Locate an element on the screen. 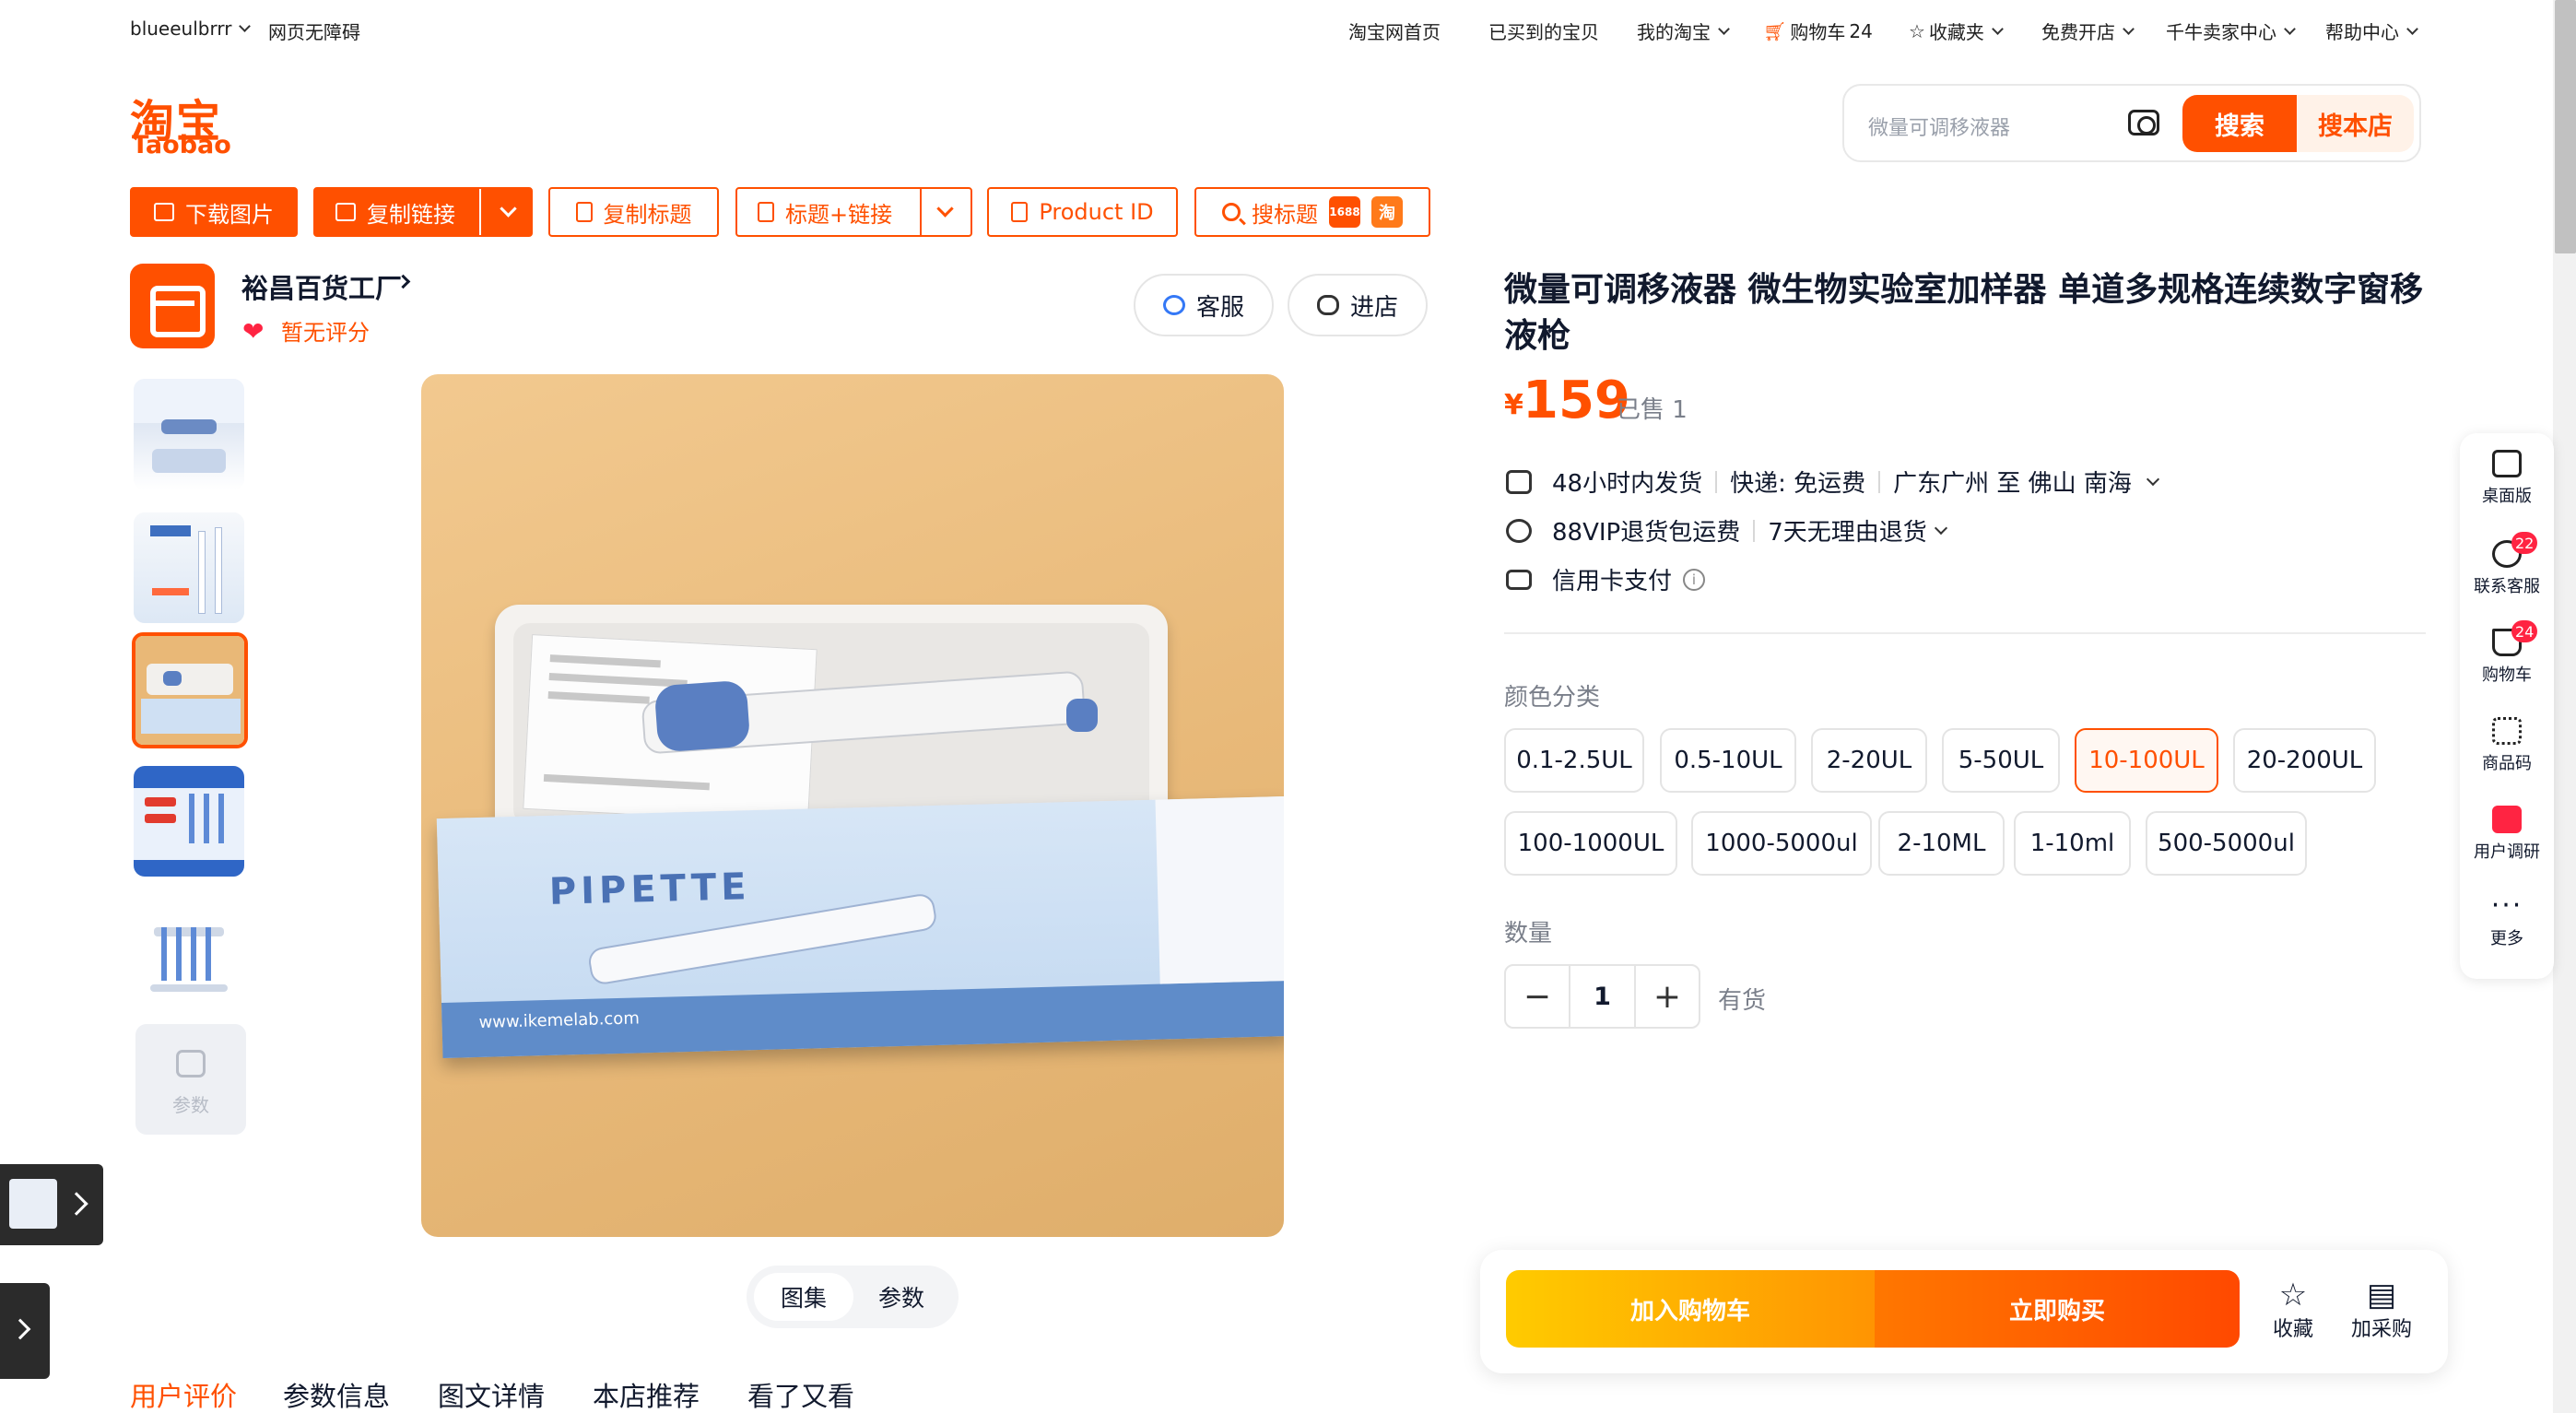 The width and height of the screenshot is (2576, 1413). shipping-row: 48小时内发货 快递: 免运费 广东广州 至 佛山 南海 is located at coordinates (1833, 482).